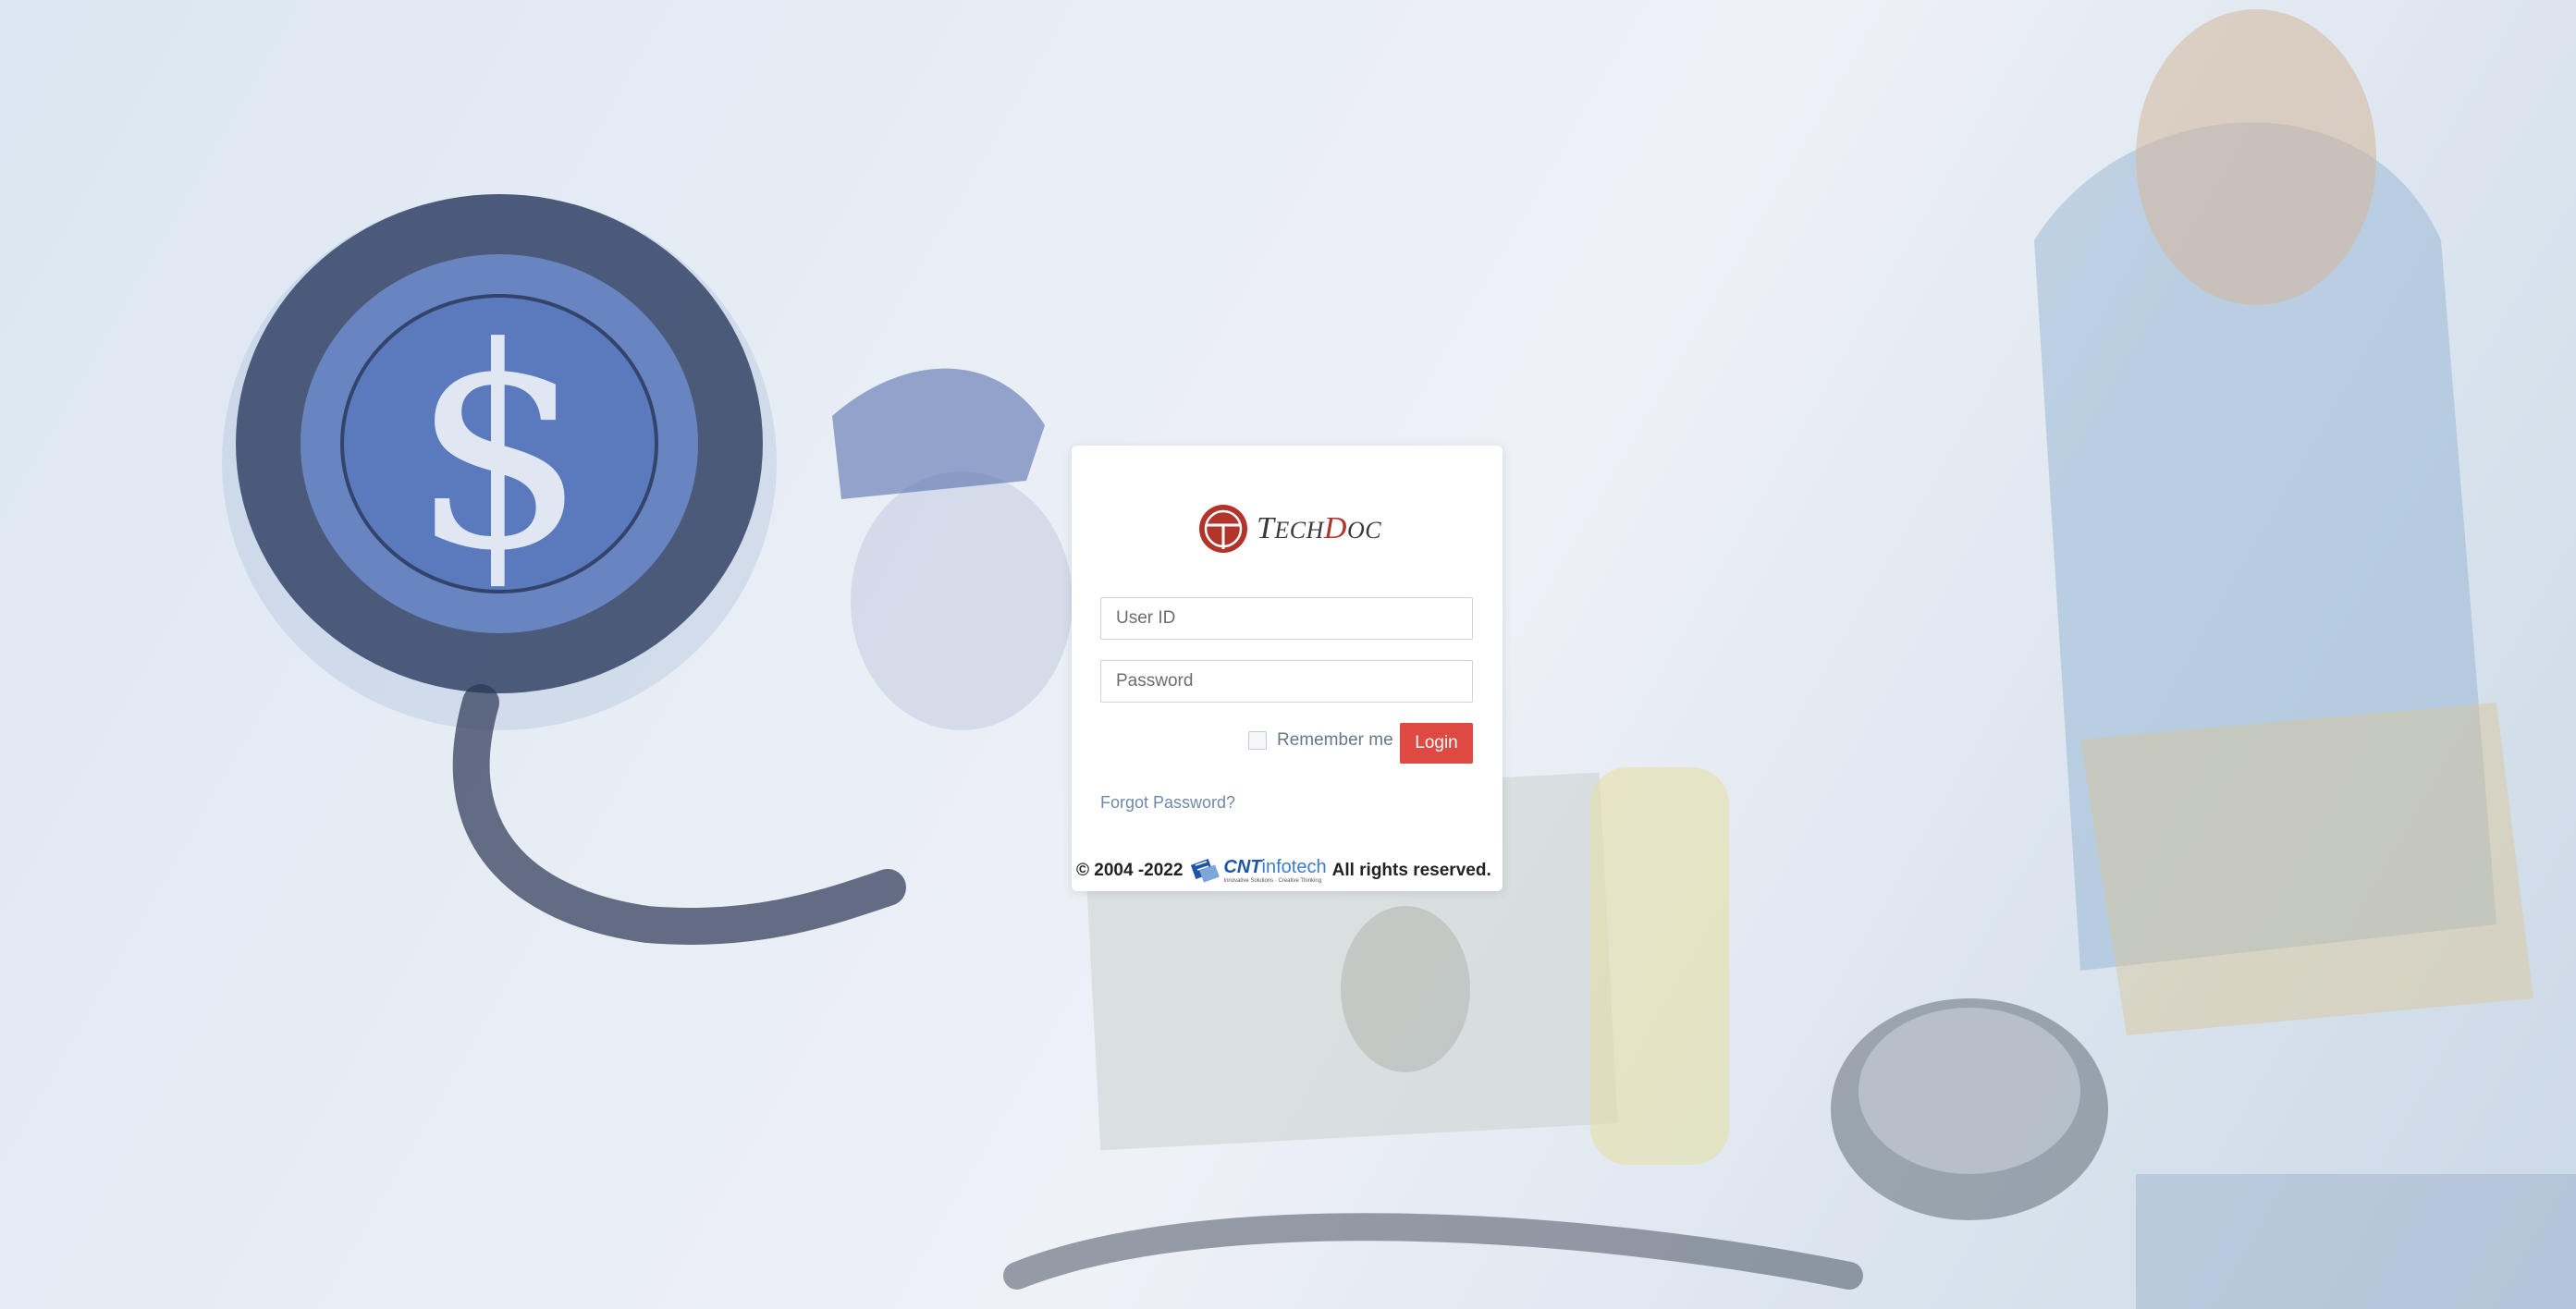 This screenshot has width=2576, height=1309. I want to click on remember-me-toggle: Remember me, so click(1320, 740).